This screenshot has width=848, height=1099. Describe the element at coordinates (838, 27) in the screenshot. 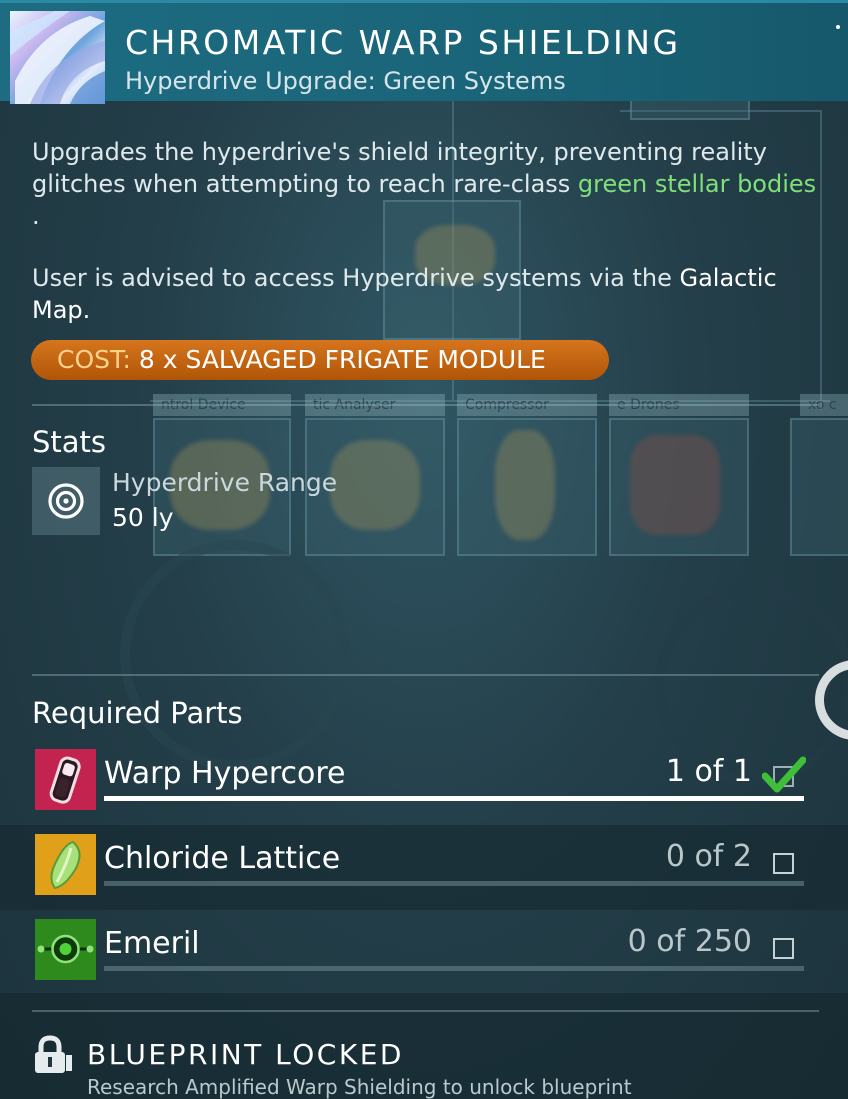

I see `header-dot` at that location.